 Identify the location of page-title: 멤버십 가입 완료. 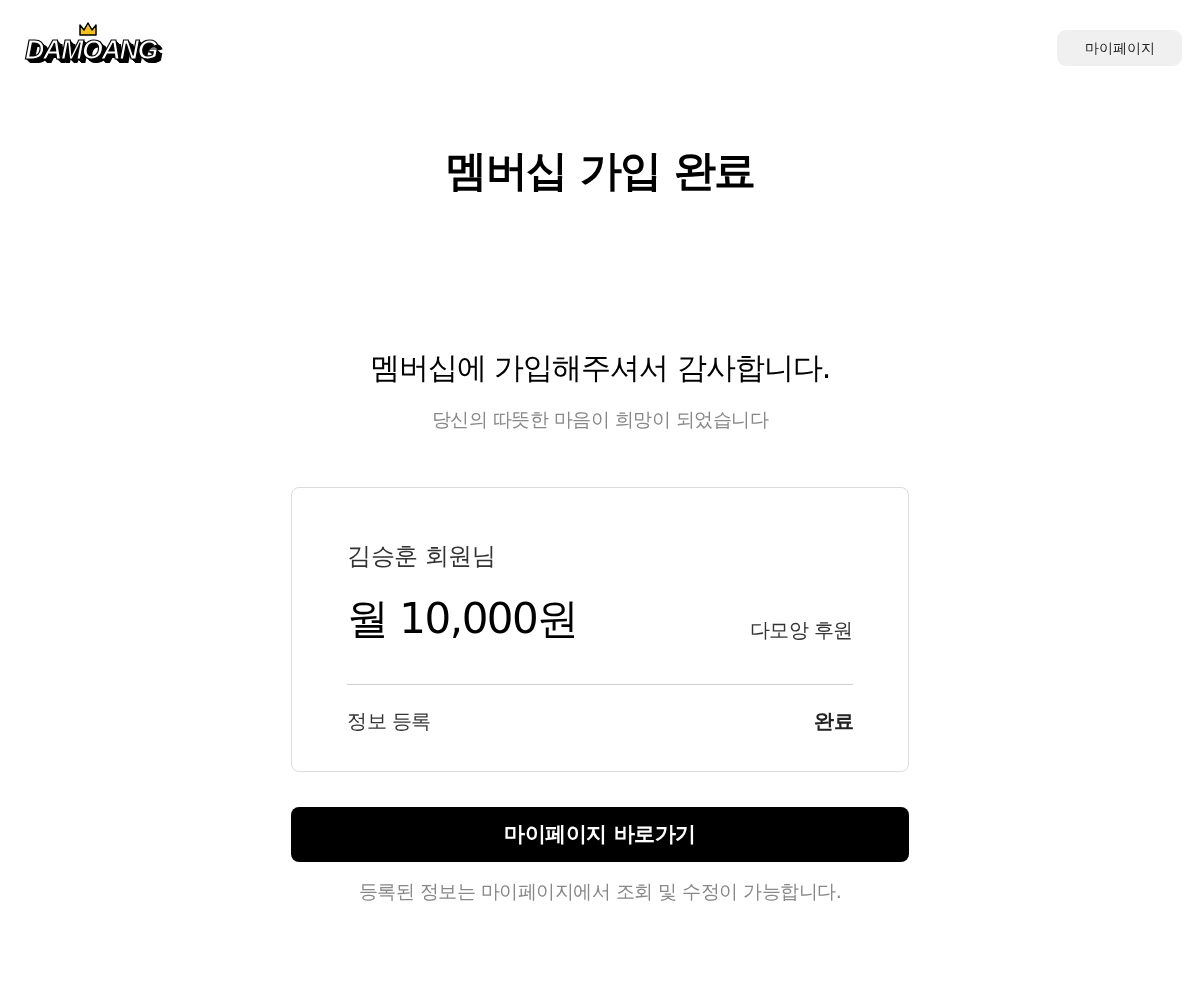
(600, 171).